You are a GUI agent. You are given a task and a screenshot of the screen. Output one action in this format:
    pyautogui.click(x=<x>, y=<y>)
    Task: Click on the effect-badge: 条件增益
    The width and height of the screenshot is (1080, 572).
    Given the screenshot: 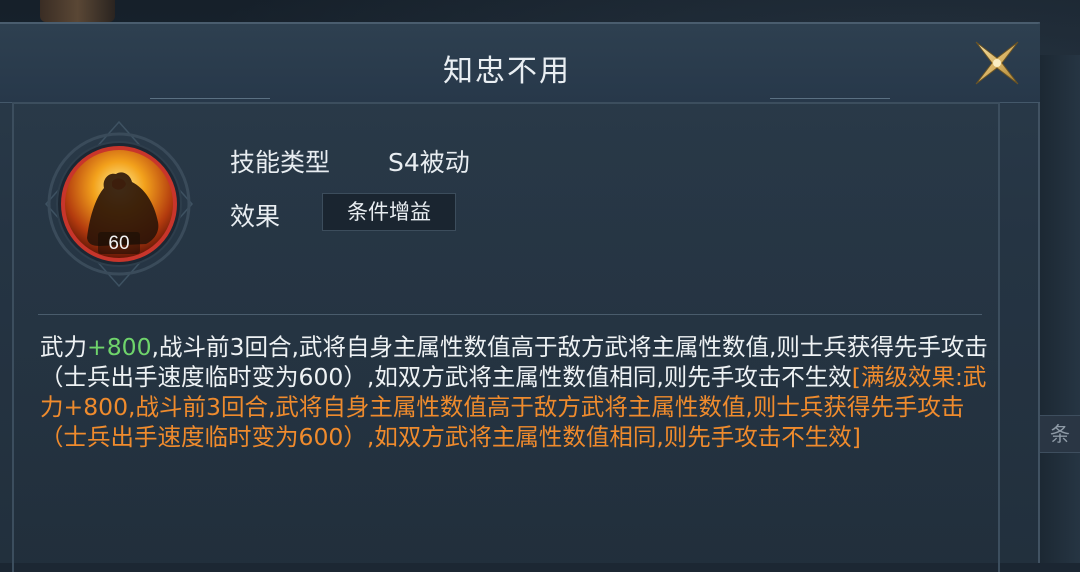 What is the action you would take?
    pyautogui.click(x=389, y=212)
    